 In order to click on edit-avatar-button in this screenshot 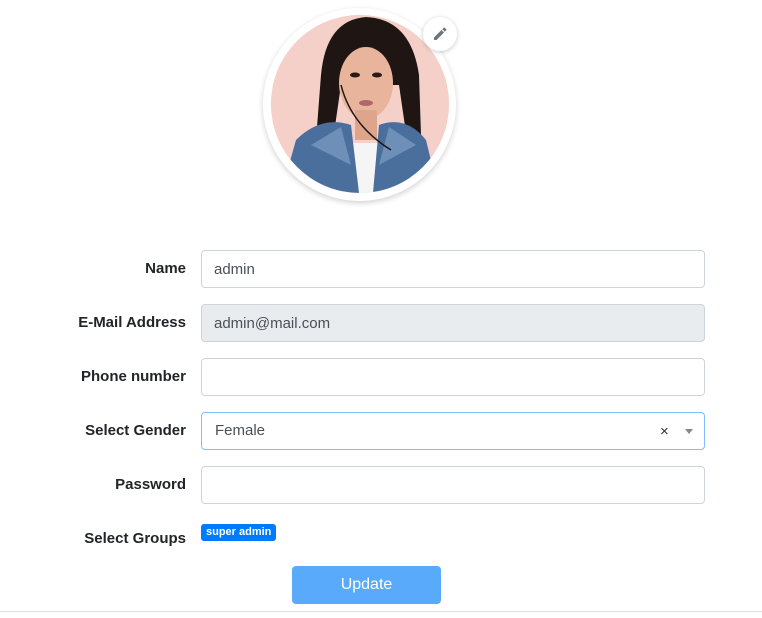, I will do `click(440, 34)`.